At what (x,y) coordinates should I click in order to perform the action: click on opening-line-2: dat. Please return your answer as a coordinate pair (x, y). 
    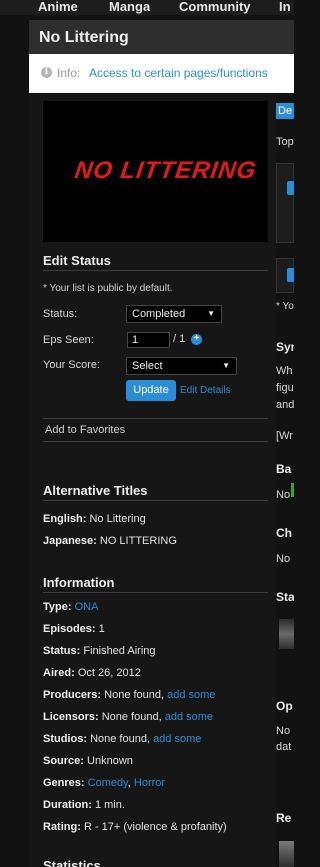
    Looking at the image, I should click on (284, 747).